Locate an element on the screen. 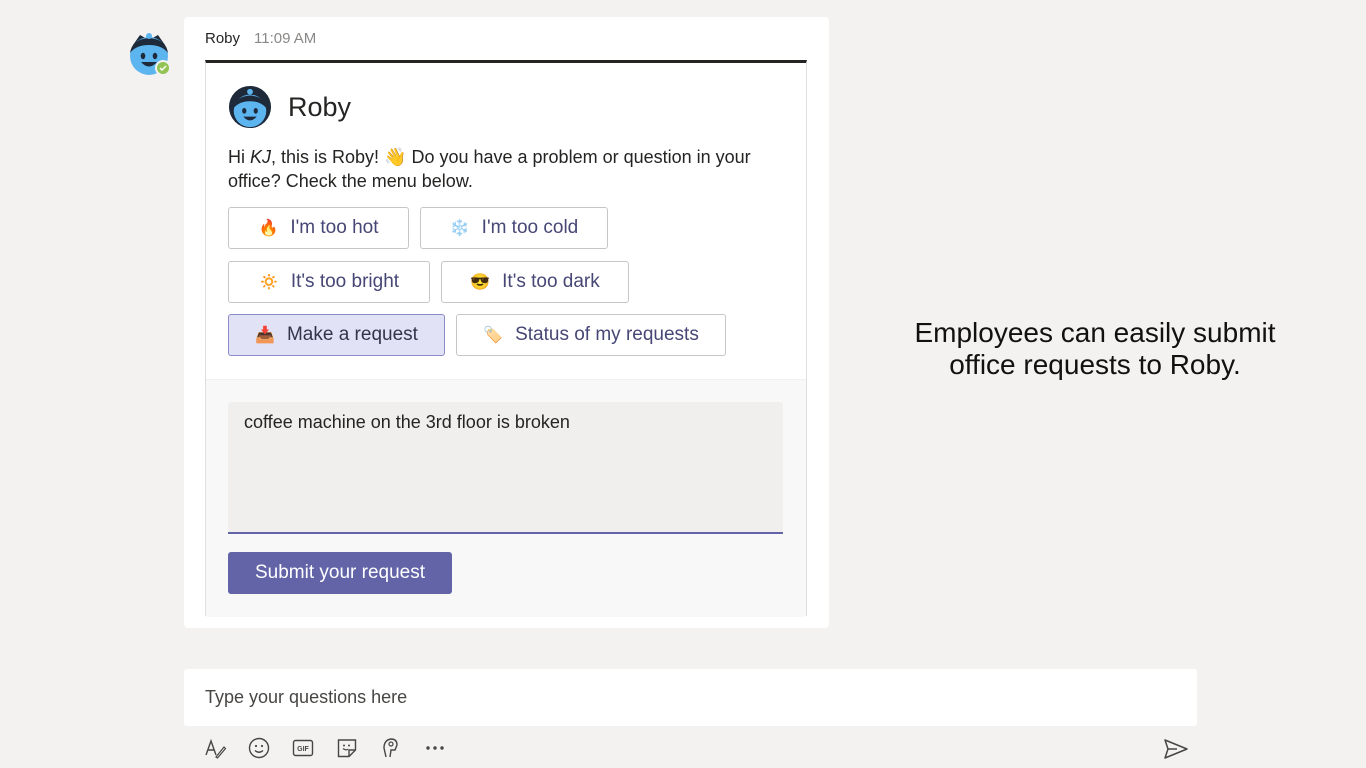 This screenshot has width=1366, height=768. too-cold-button: ❄️ I'm too cold is located at coordinates (514, 228).